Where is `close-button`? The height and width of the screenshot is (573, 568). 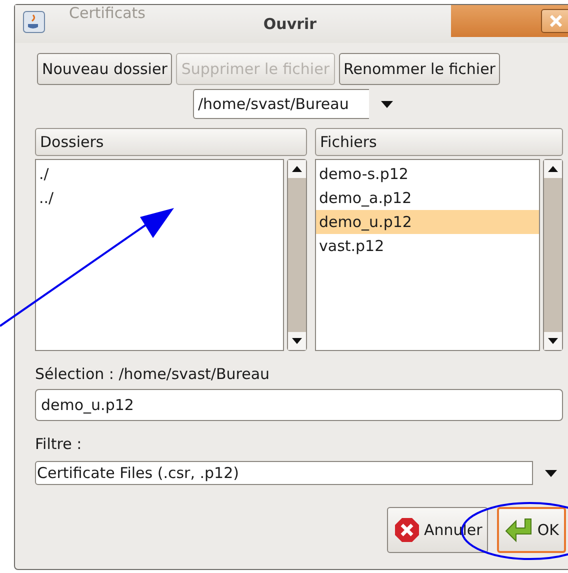
close-button is located at coordinates (554, 21).